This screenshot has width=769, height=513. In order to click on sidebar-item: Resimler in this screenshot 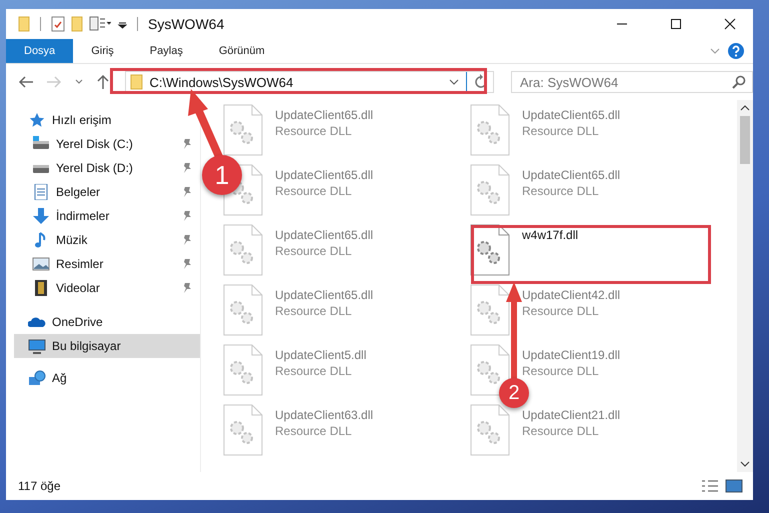, I will do `click(103, 264)`.